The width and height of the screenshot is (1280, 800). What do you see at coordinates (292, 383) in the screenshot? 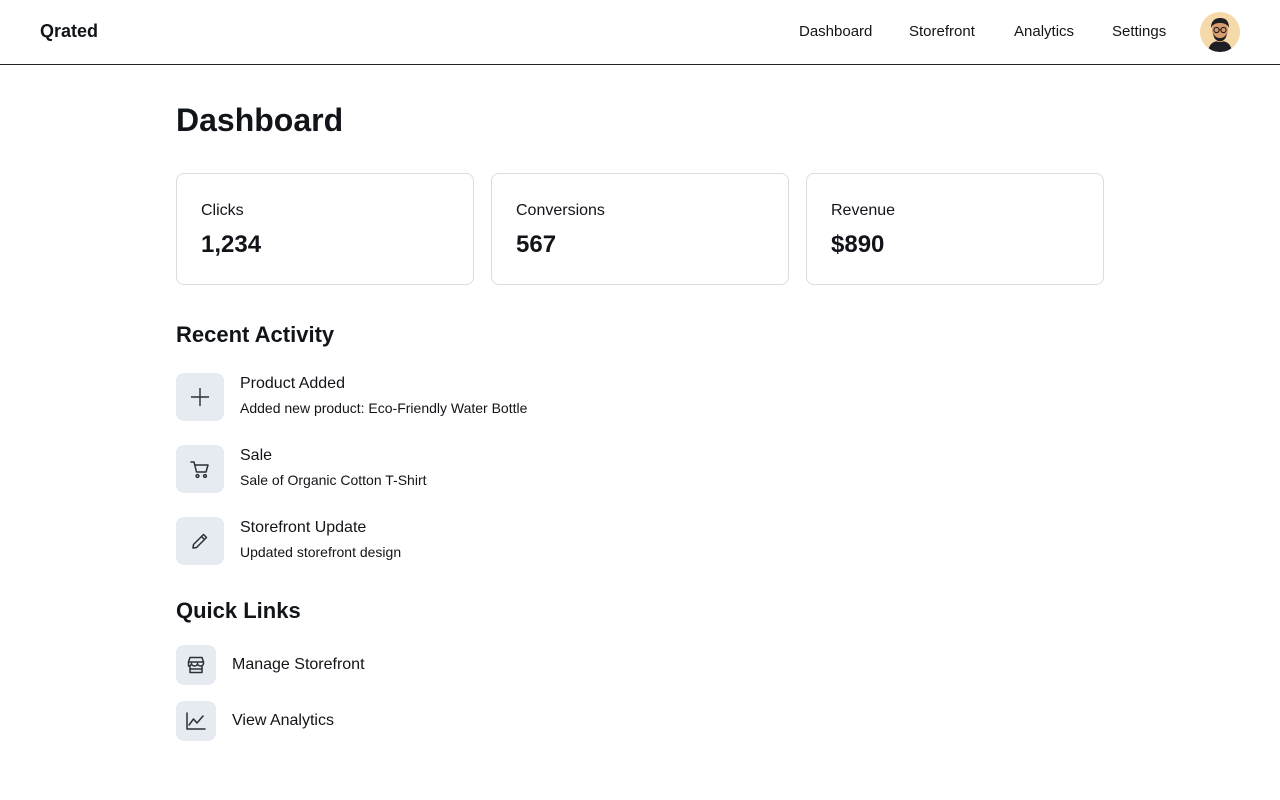
I see `activity-title: Product Added` at bounding box center [292, 383].